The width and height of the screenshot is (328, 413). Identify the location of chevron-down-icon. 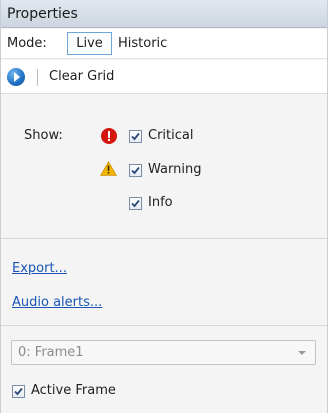
(302, 353).